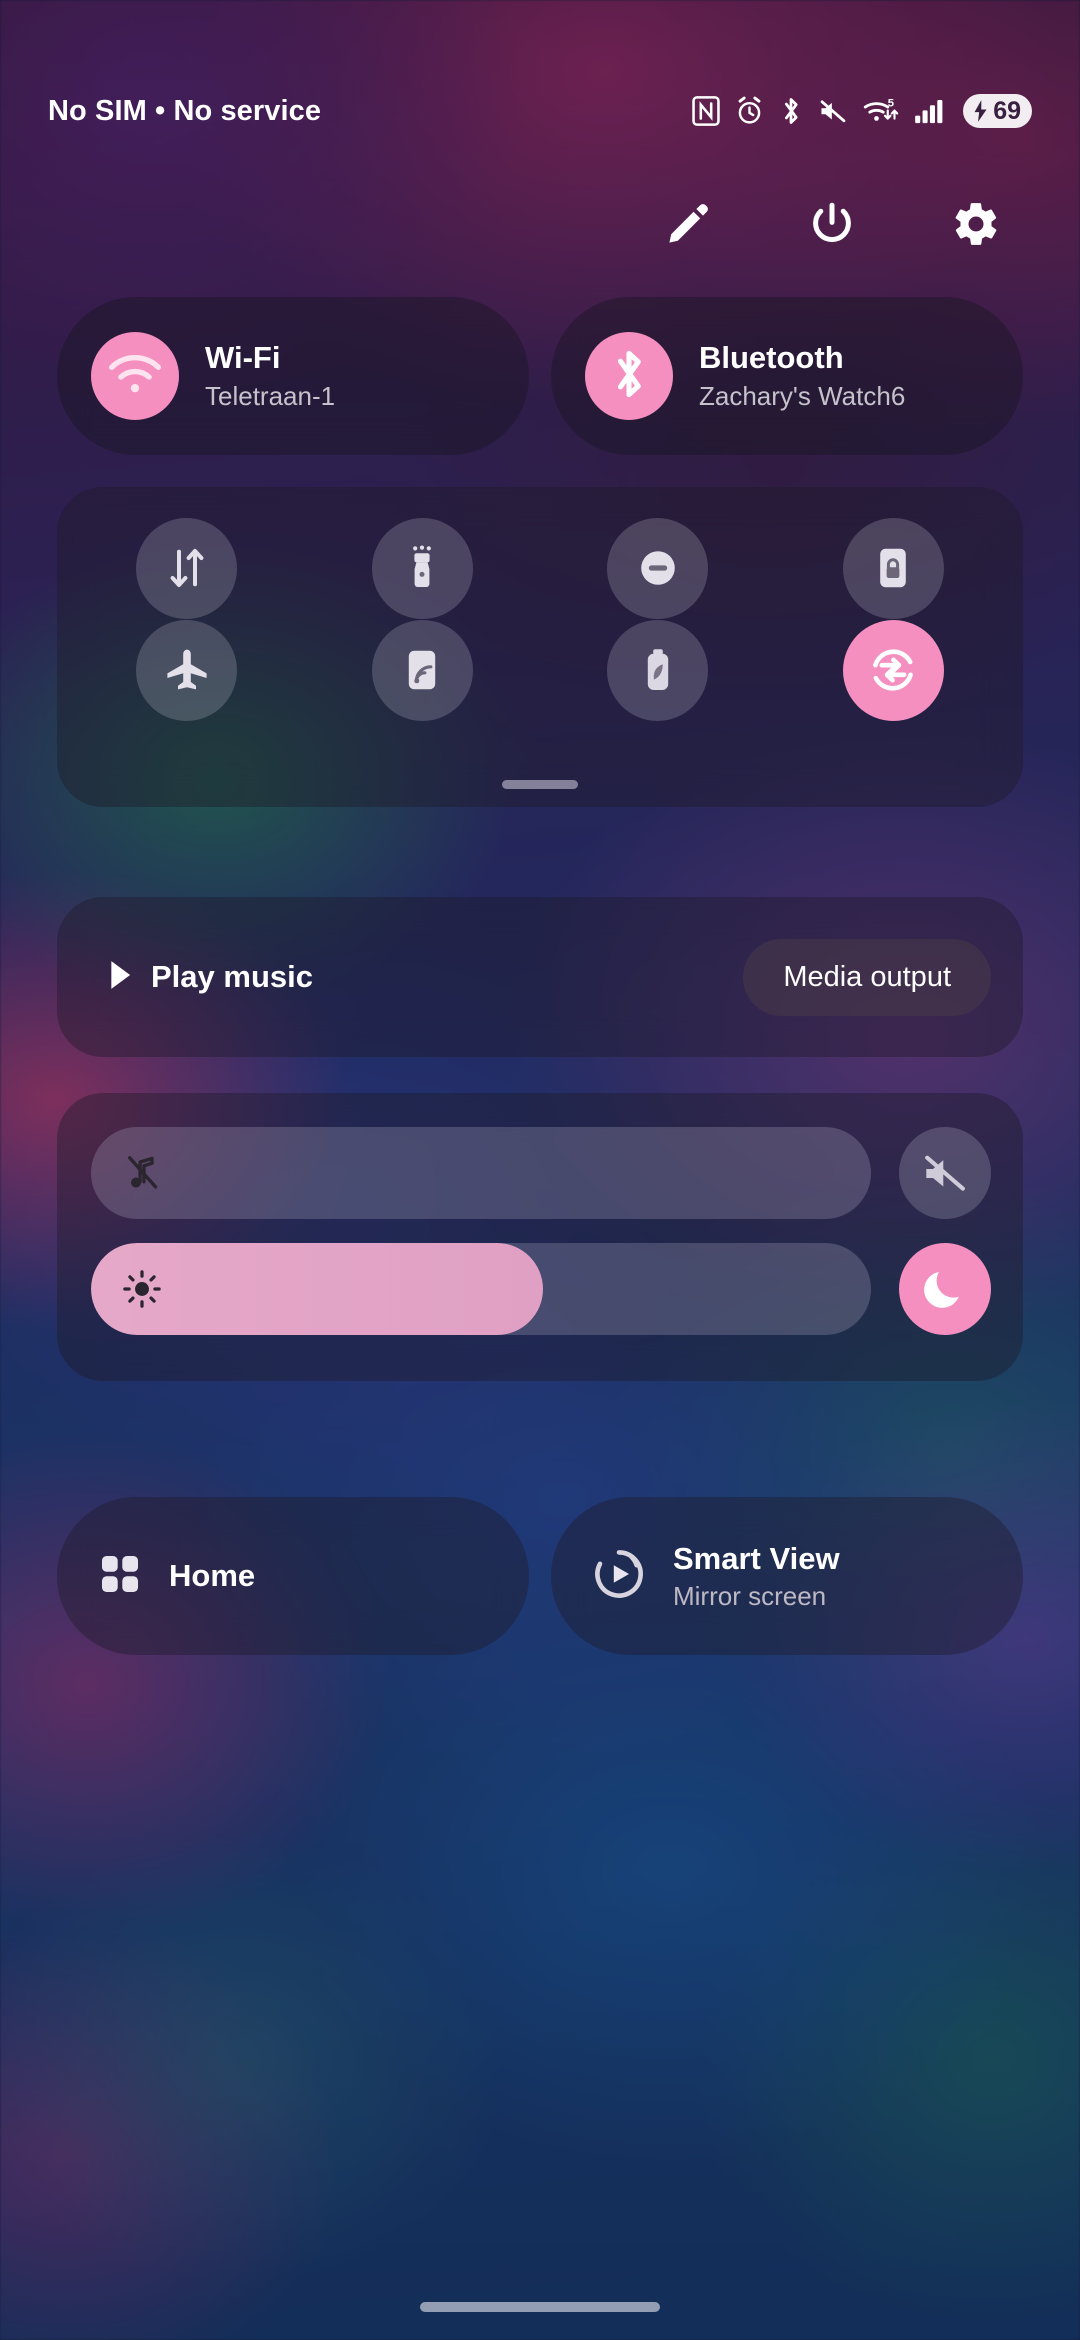  Describe the element at coordinates (120, 1576) in the screenshot. I see `grid-dots-icon` at that location.